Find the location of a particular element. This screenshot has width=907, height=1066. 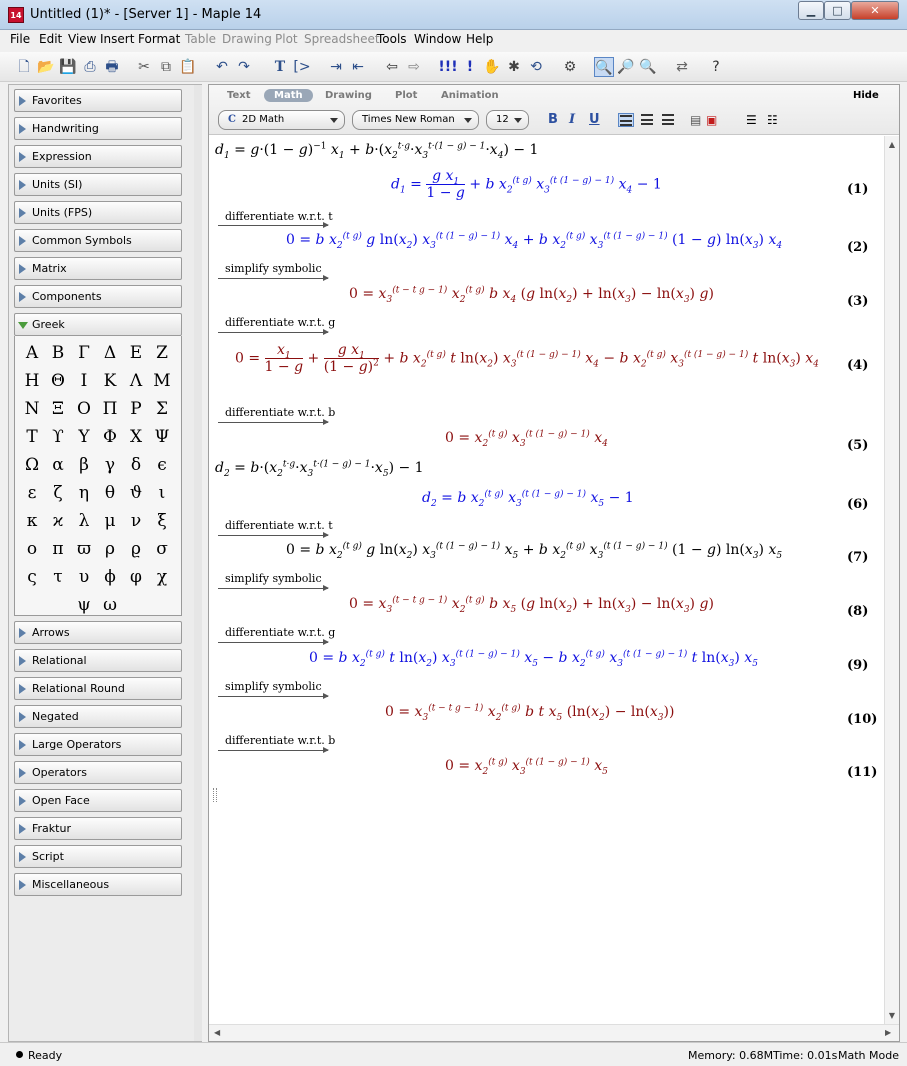

debug-icon: ✱ is located at coordinates (514, 67).